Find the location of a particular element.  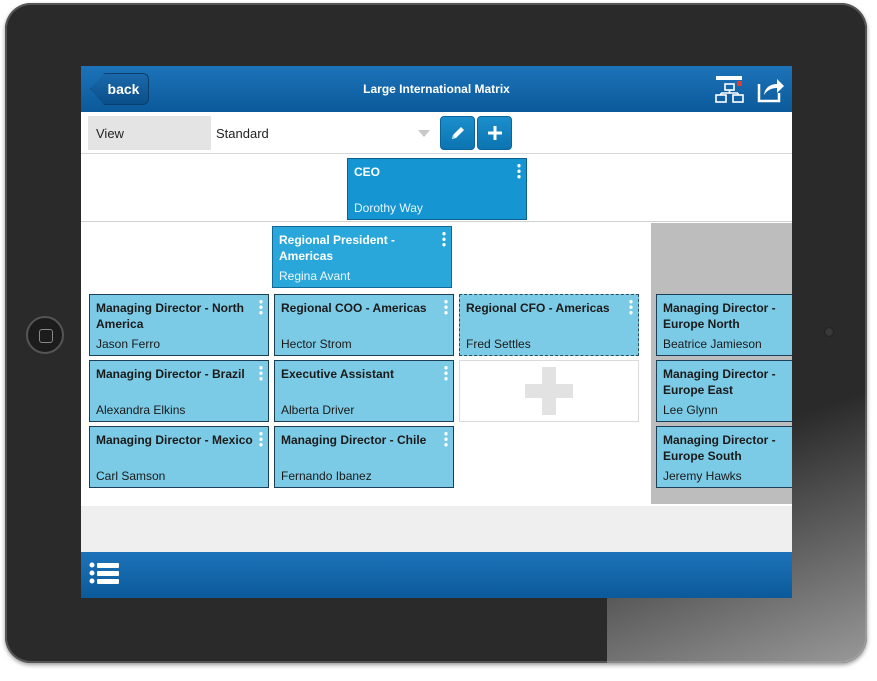

edit-button is located at coordinates (457, 133).